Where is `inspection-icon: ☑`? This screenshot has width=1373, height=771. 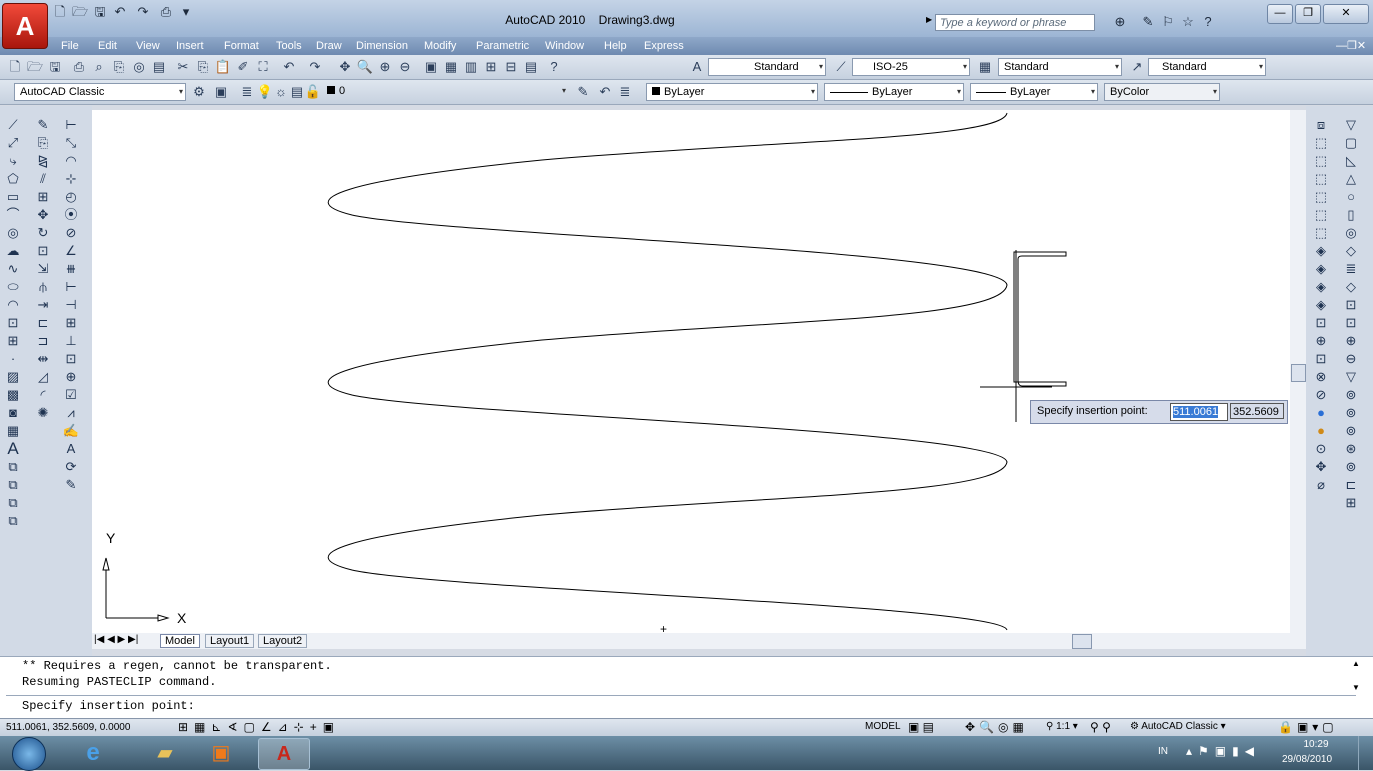
inspection-icon: ☑ is located at coordinates (71, 395).